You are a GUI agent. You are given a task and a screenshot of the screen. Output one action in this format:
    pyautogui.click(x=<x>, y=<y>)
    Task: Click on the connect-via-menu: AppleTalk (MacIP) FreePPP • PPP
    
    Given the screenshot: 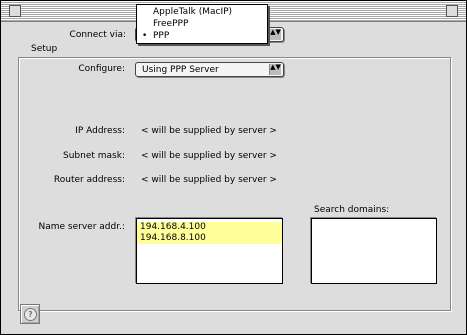 What is the action you would take?
    pyautogui.click(x=202, y=24)
    